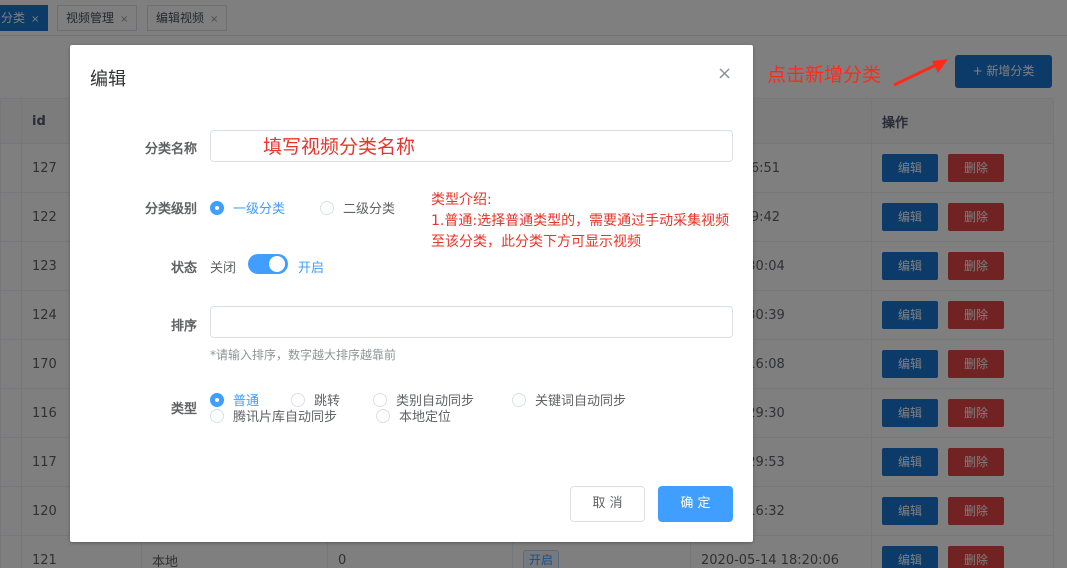  I want to click on sort-label: 排序, so click(183, 326).